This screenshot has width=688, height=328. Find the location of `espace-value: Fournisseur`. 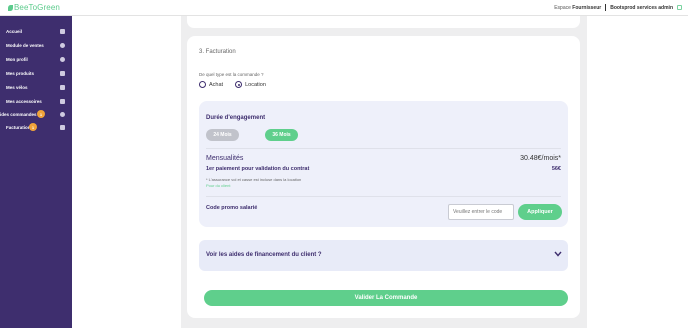

espace-value: Fournisseur is located at coordinates (587, 7).